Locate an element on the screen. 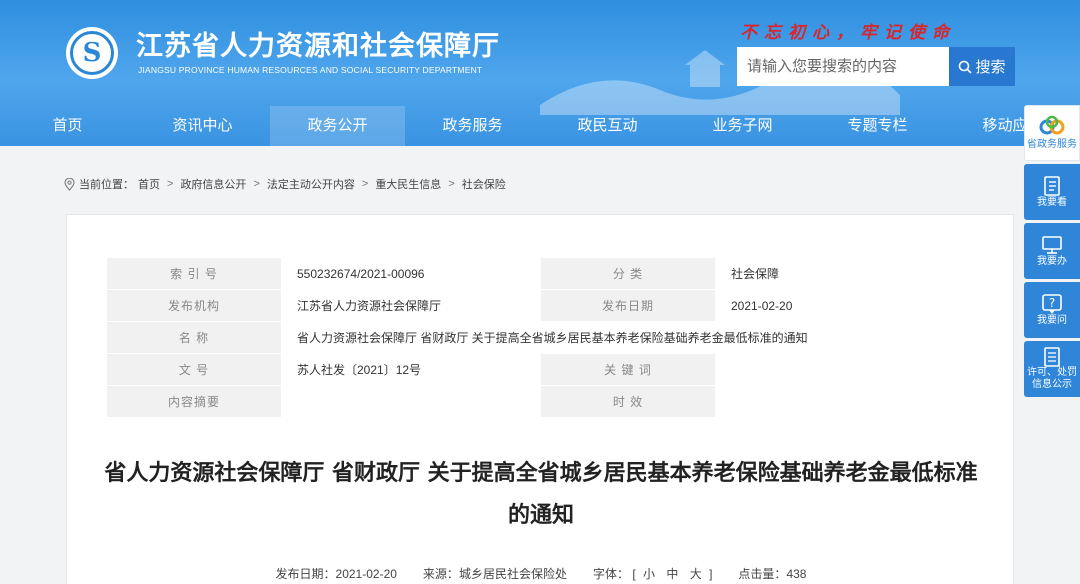 This screenshot has height=584, width=1080. meta-summary-label: 内容摘要 is located at coordinates (194, 401).